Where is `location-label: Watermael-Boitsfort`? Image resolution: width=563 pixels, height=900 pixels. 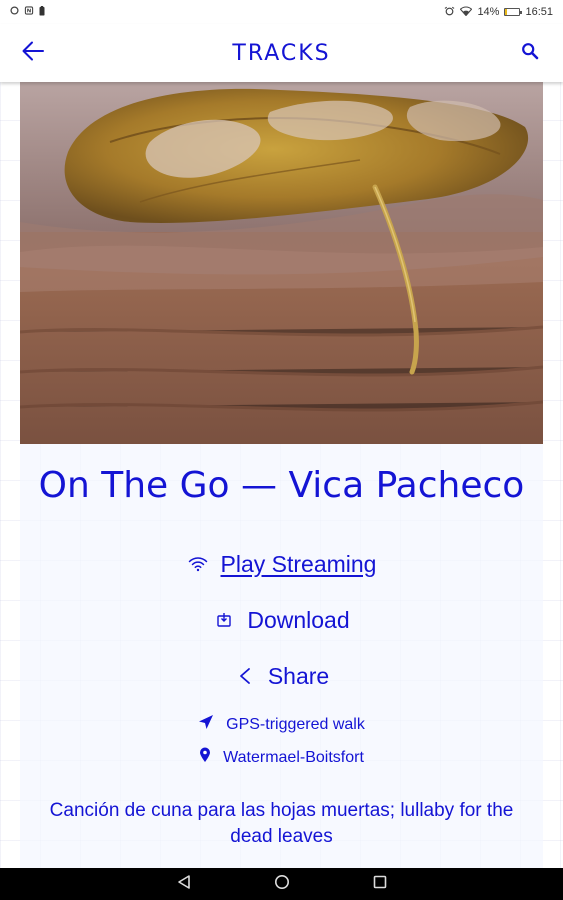
location-label: Watermael-Boitsfort is located at coordinates (293, 757).